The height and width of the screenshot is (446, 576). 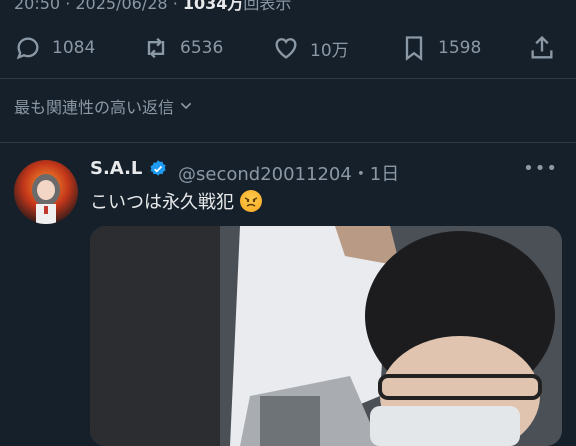 What do you see at coordinates (156, 48) in the screenshot?
I see `retweet-icon` at bounding box center [156, 48].